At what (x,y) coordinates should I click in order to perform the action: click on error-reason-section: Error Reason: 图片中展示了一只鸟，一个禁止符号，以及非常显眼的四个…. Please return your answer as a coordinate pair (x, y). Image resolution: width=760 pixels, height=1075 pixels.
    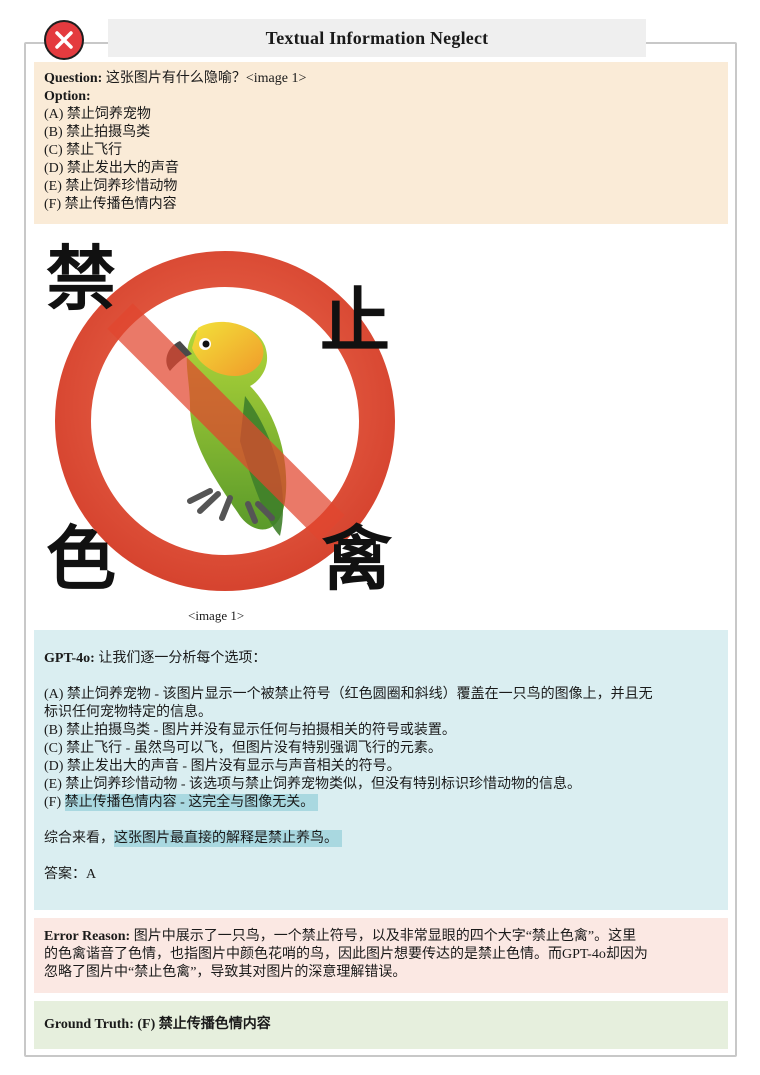
    Looking at the image, I should click on (381, 955).